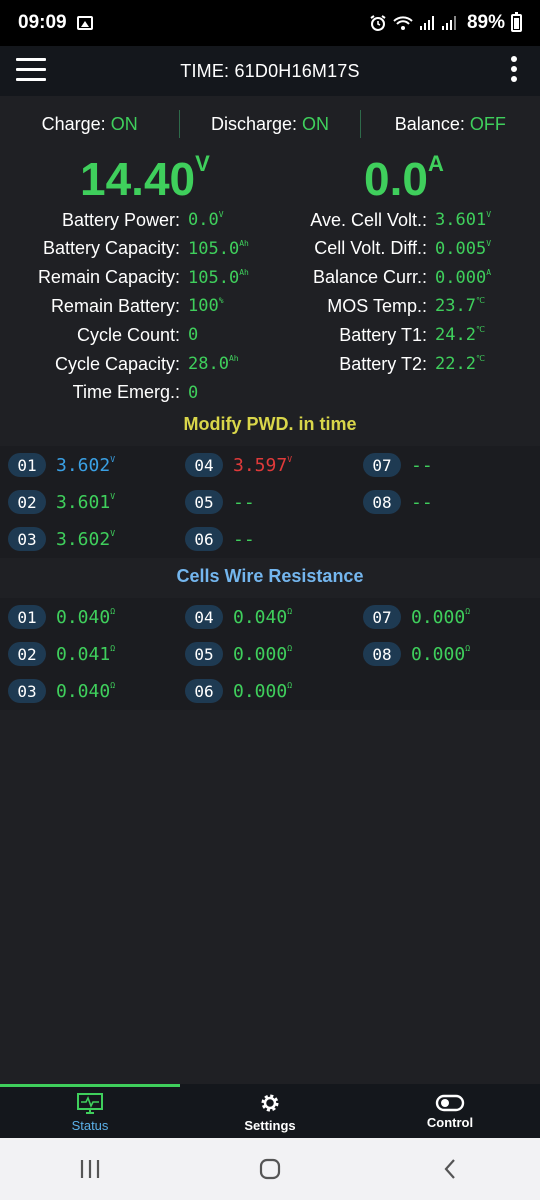  What do you see at coordinates (489, 214) in the screenshot?
I see `stat-value-unit: V` at bounding box center [489, 214].